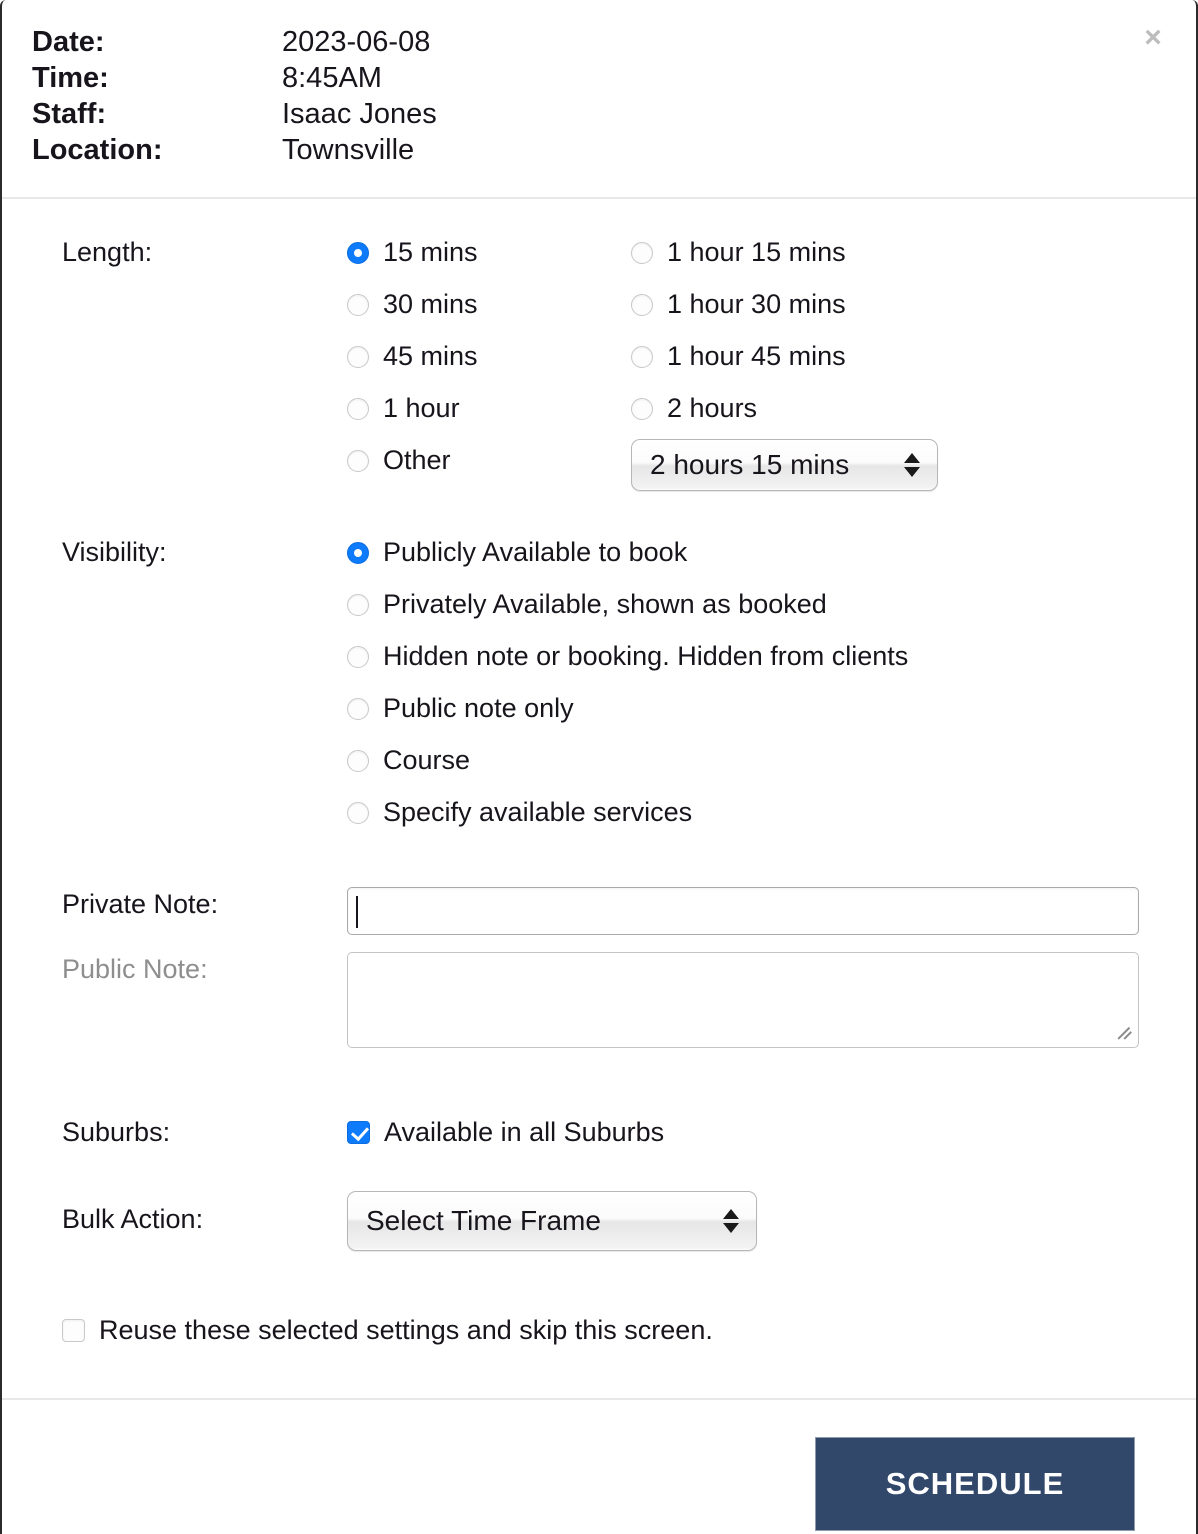 The height and width of the screenshot is (1534, 1198). What do you see at coordinates (356, 42) in the screenshot?
I see `date-value: 2023-06-08` at bounding box center [356, 42].